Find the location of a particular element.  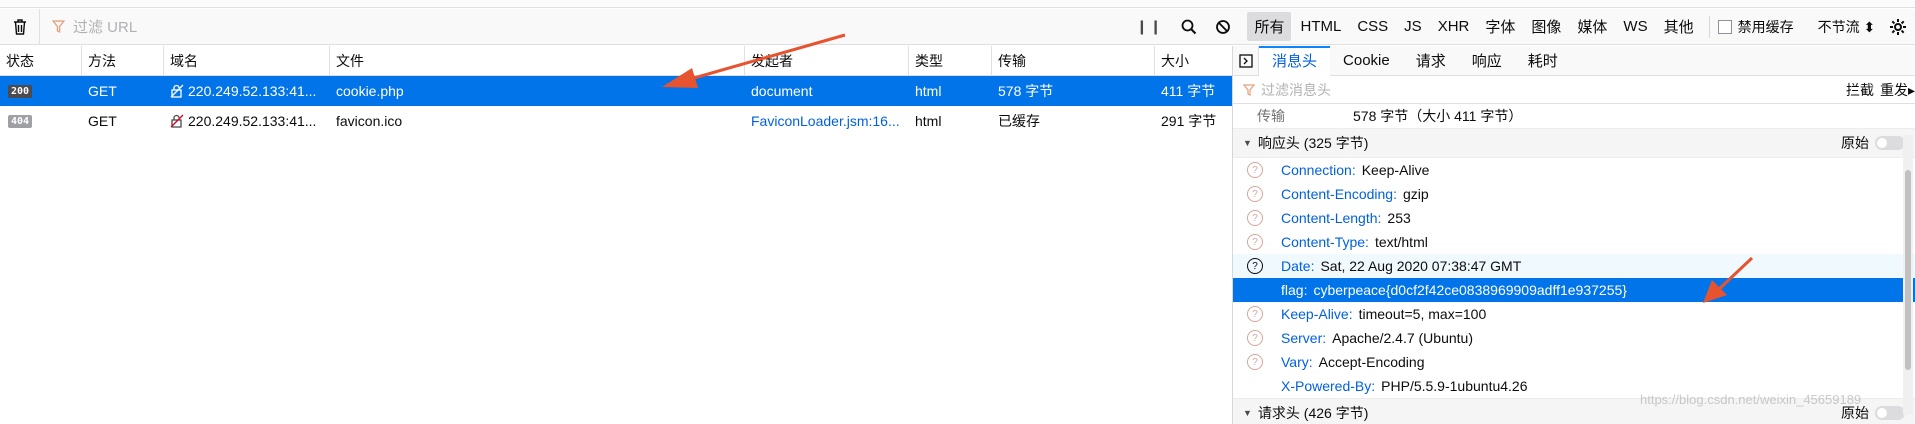

gear-icon is located at coordinates (1898, 27).